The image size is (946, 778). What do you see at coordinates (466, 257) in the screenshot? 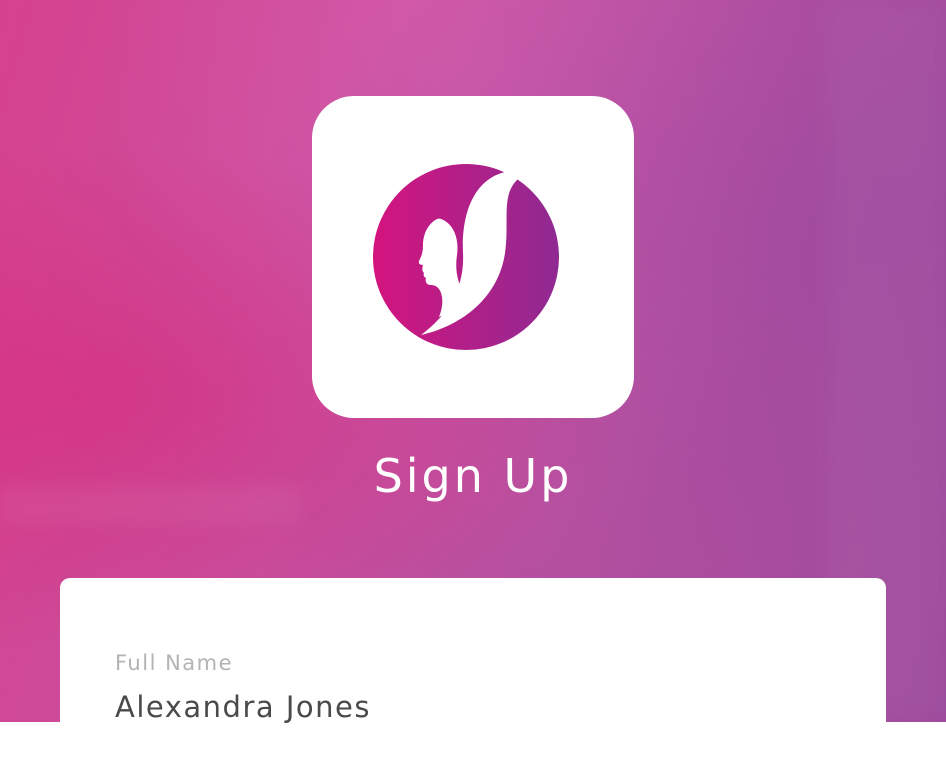
I see `woman-profile-logo-icon` at bounding box center [466, 257].